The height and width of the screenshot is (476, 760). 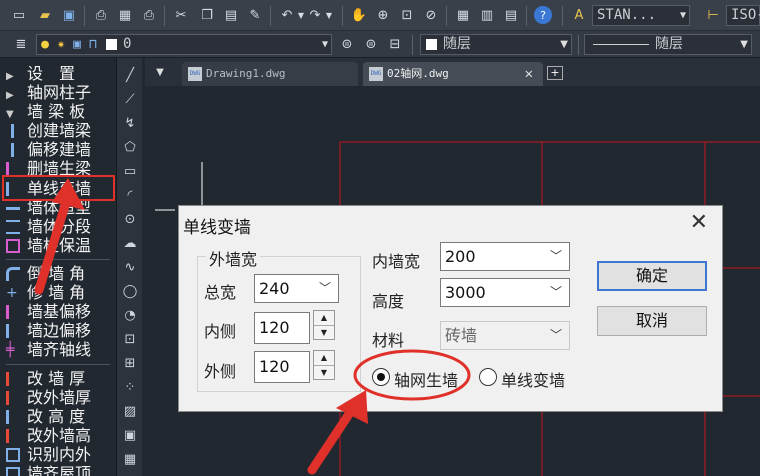 What do you see at coordinates (347, 44) in the screenshot?
I see `make-current-icon: ⊜` at bounding box center [347, 44].